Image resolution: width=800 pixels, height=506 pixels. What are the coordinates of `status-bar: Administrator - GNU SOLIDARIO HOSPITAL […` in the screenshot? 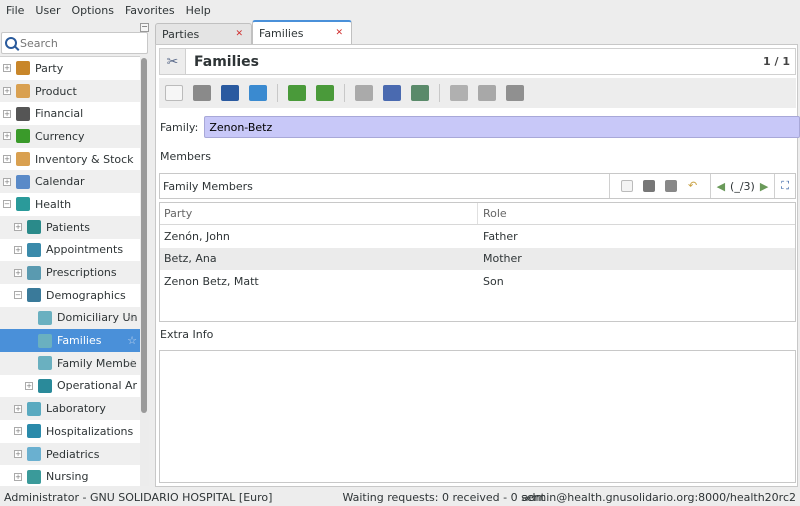 It's located at (400, 497).